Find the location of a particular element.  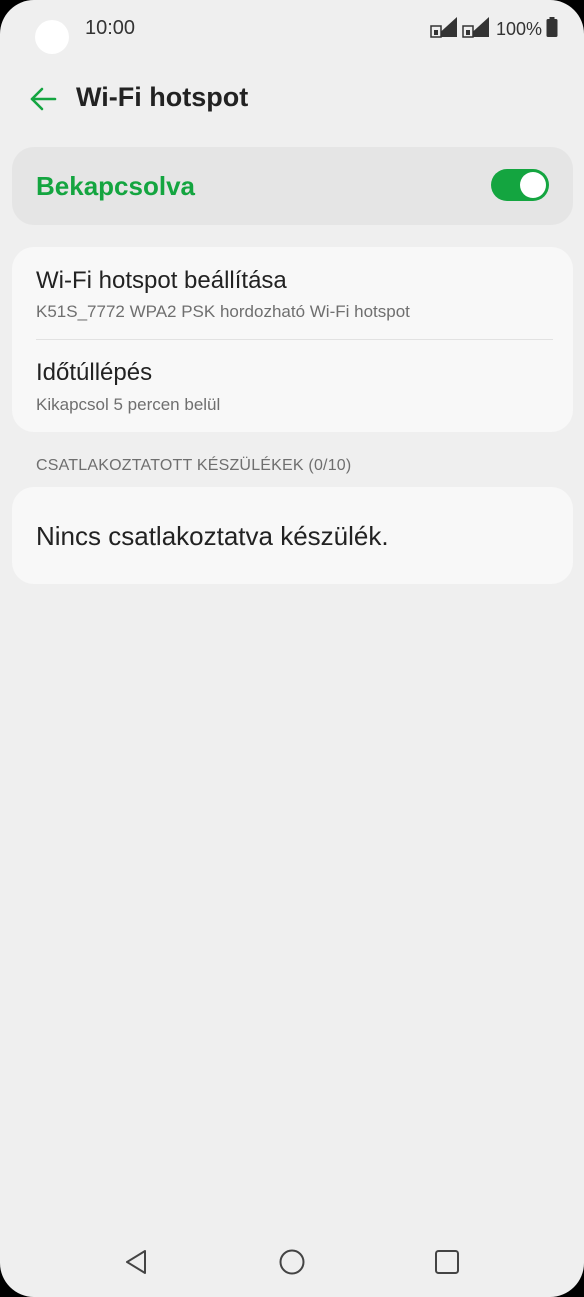

arrow-left-icon is located at coordinates (43, 99).